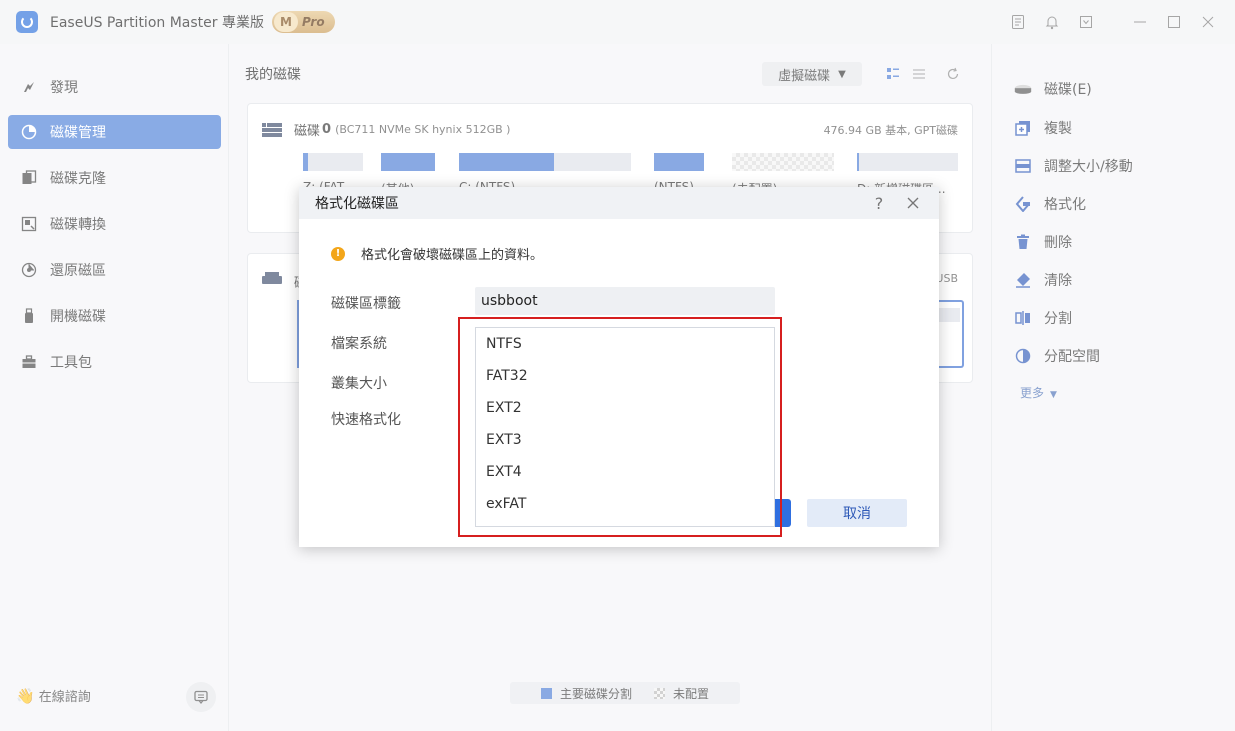 This screenshot has height=731, width=1235. What do you see at coordinates (338, 253) in the screenshot?
I see `warning-icon: !` at bounding box center [338, 253].